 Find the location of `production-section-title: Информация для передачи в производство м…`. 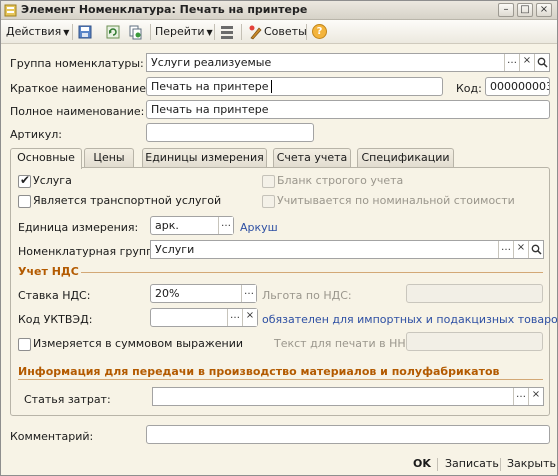

production-section-title: Информация для передачи в производство м… is located at coordinates (259, 371).